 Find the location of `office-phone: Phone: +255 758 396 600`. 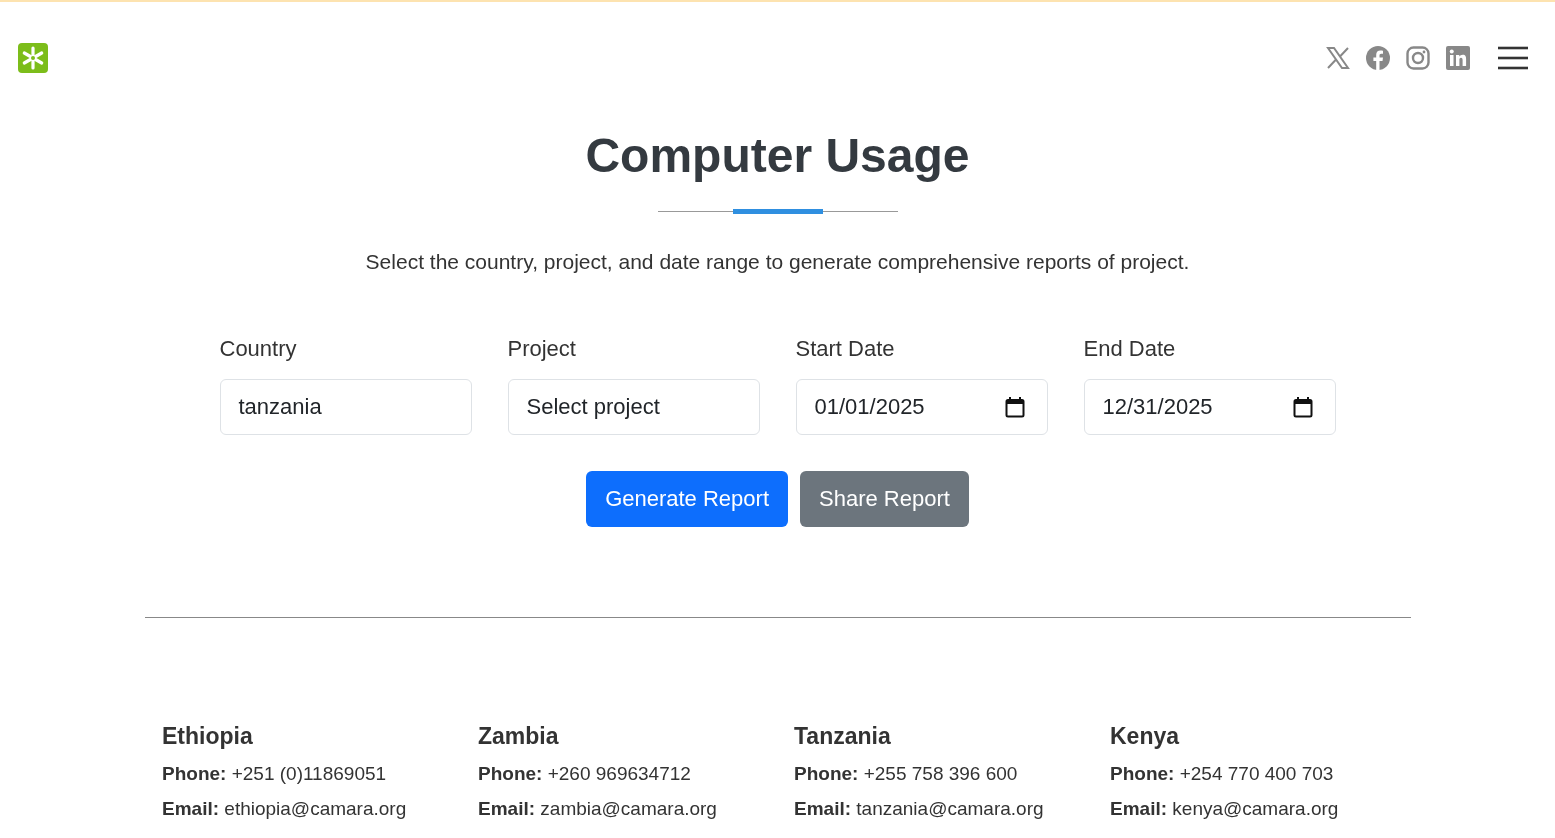

office-phone: Phone: +255 758 396 600 is located at coordinates (906, 774).